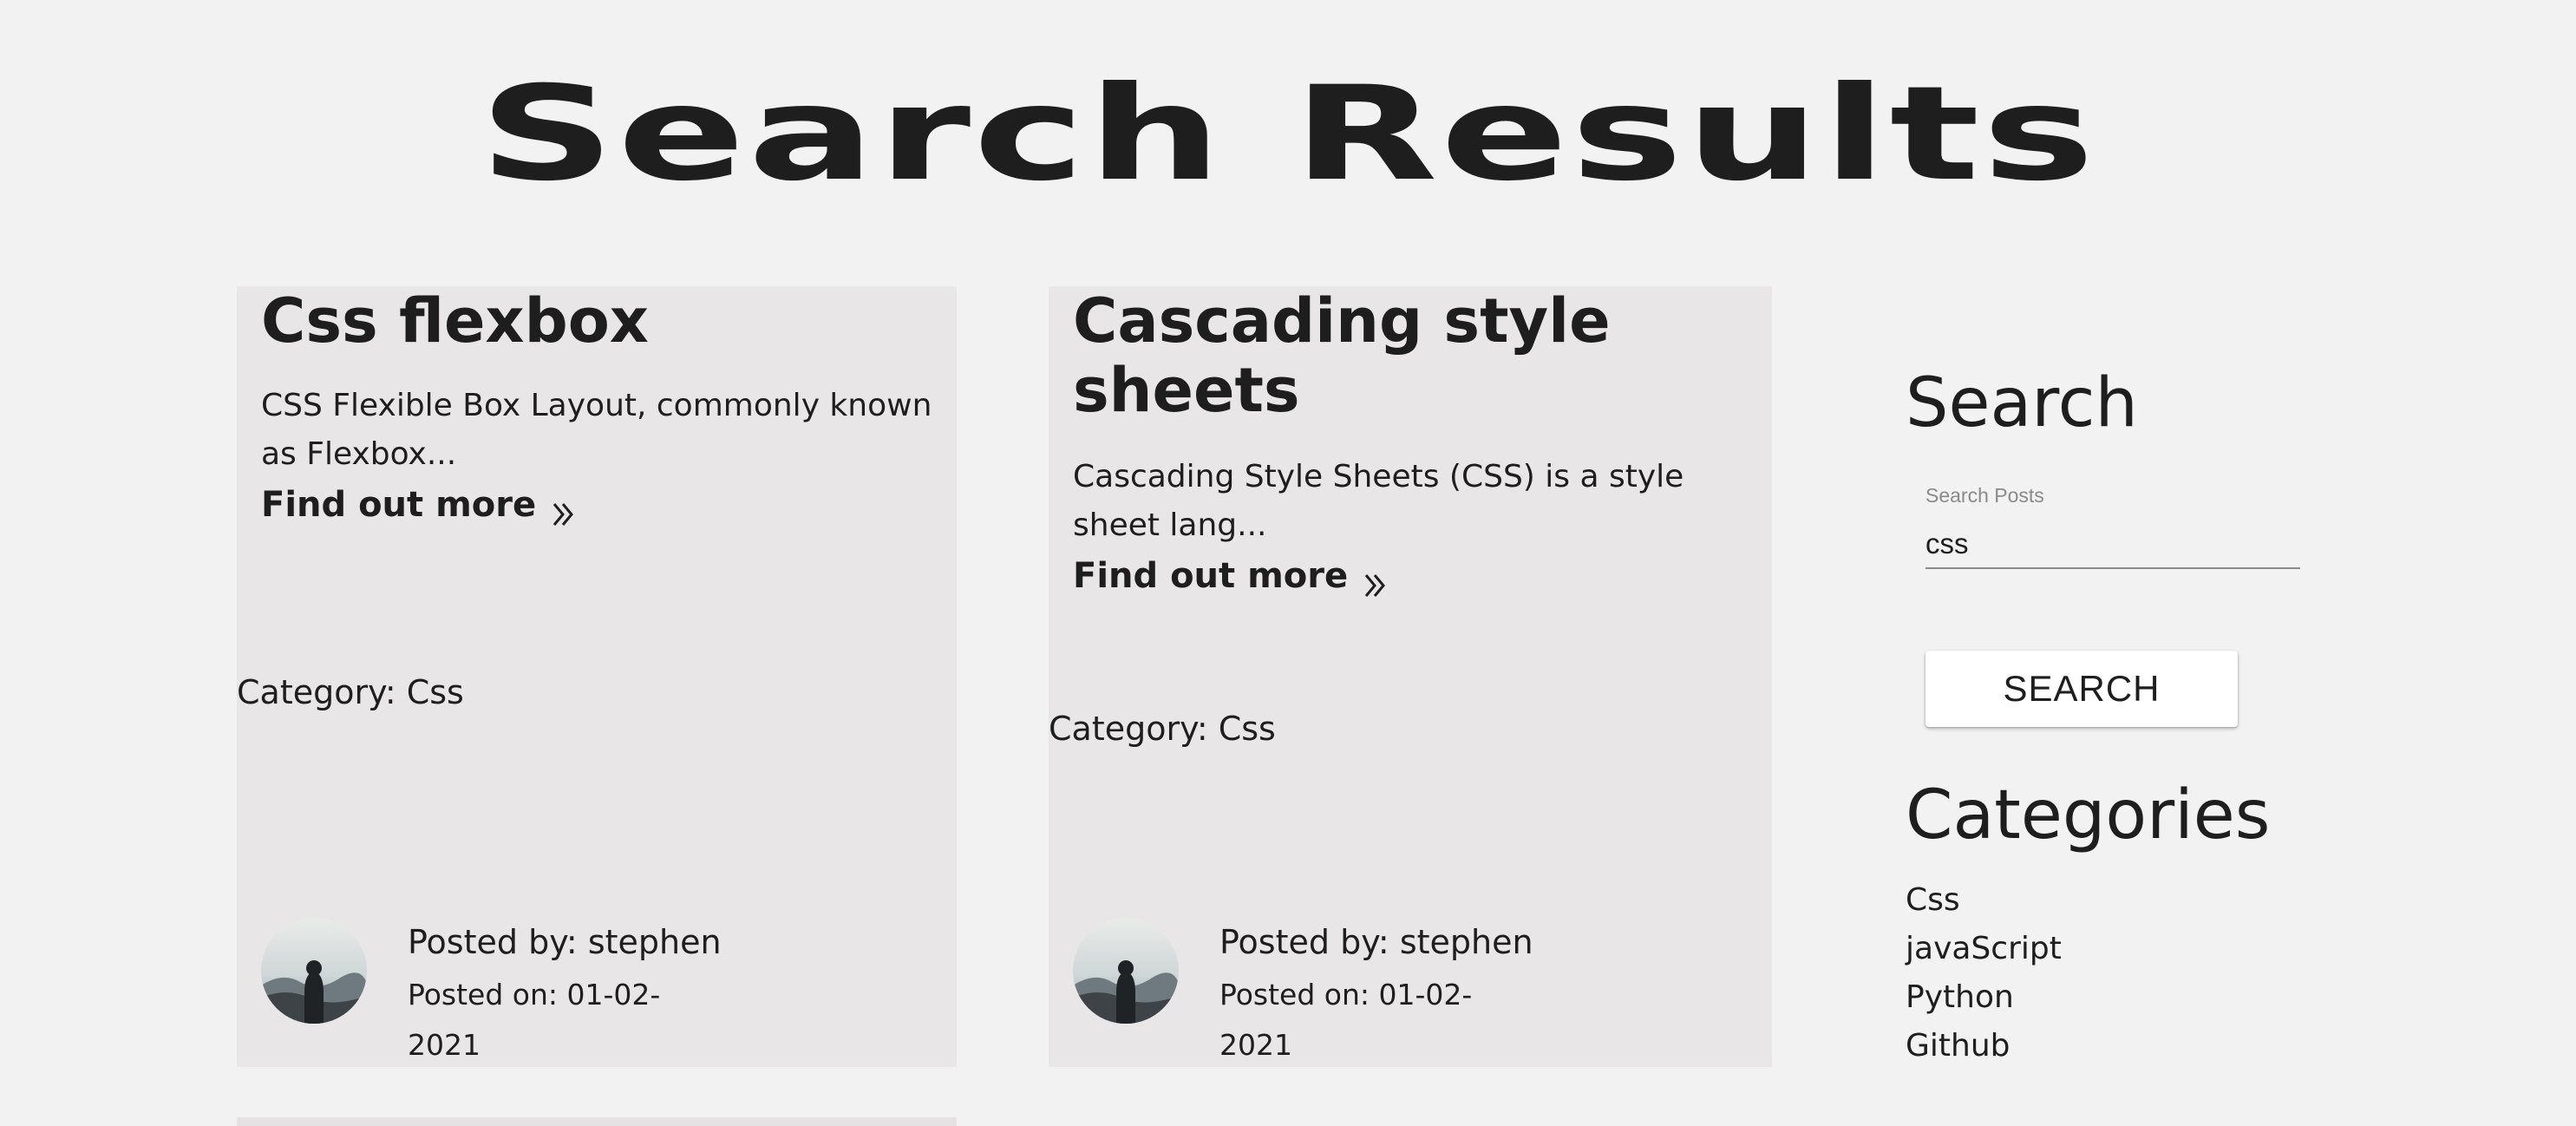  What do you see at coordinates (1288, 134) in the screenshot?
I see `page-title: Search Results` at bounding box center [1288, 134].